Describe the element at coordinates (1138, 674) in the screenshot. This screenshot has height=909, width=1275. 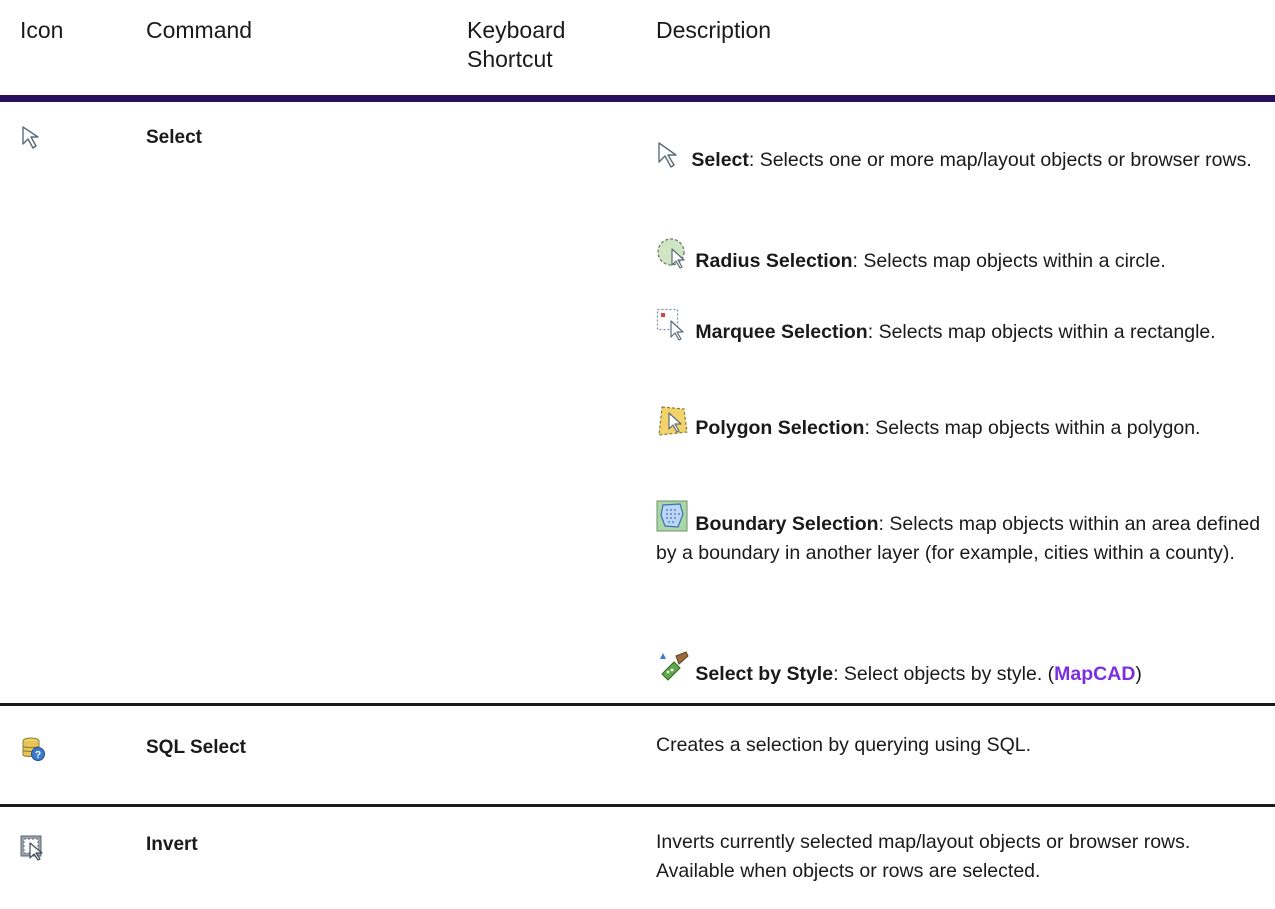
I see `entry-text-after: )` at that location.